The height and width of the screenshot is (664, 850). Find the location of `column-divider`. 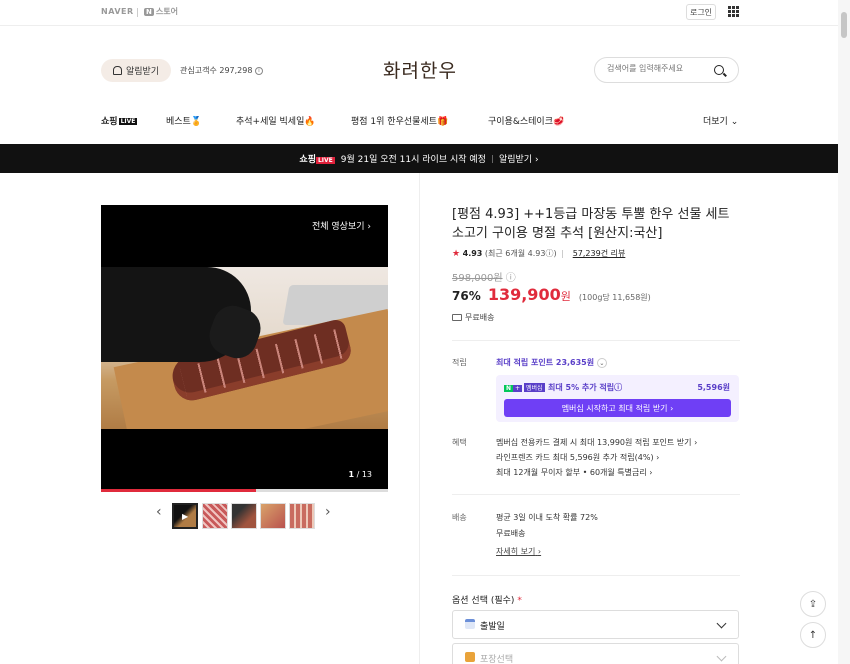

column-divider is located at coordinates (419, 418).